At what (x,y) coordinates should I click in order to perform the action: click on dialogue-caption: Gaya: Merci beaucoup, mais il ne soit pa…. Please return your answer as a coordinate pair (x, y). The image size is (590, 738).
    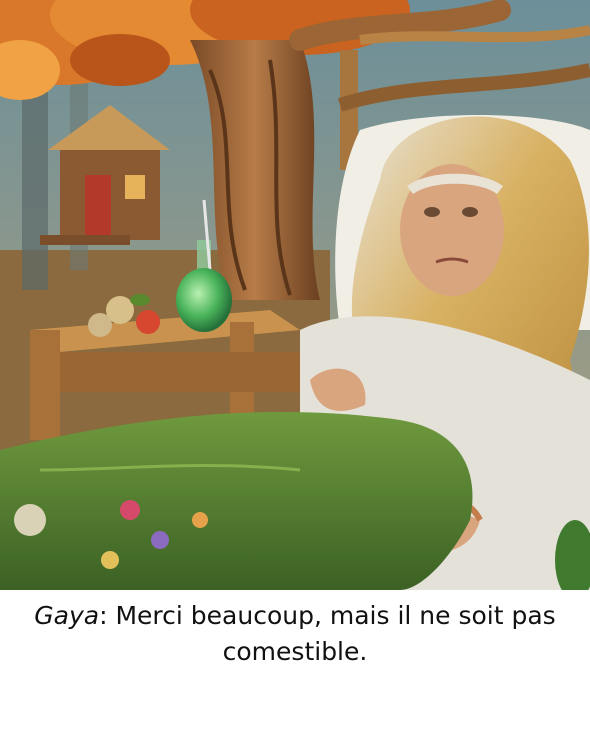
    Looking at the image, I should click on (295, 634).